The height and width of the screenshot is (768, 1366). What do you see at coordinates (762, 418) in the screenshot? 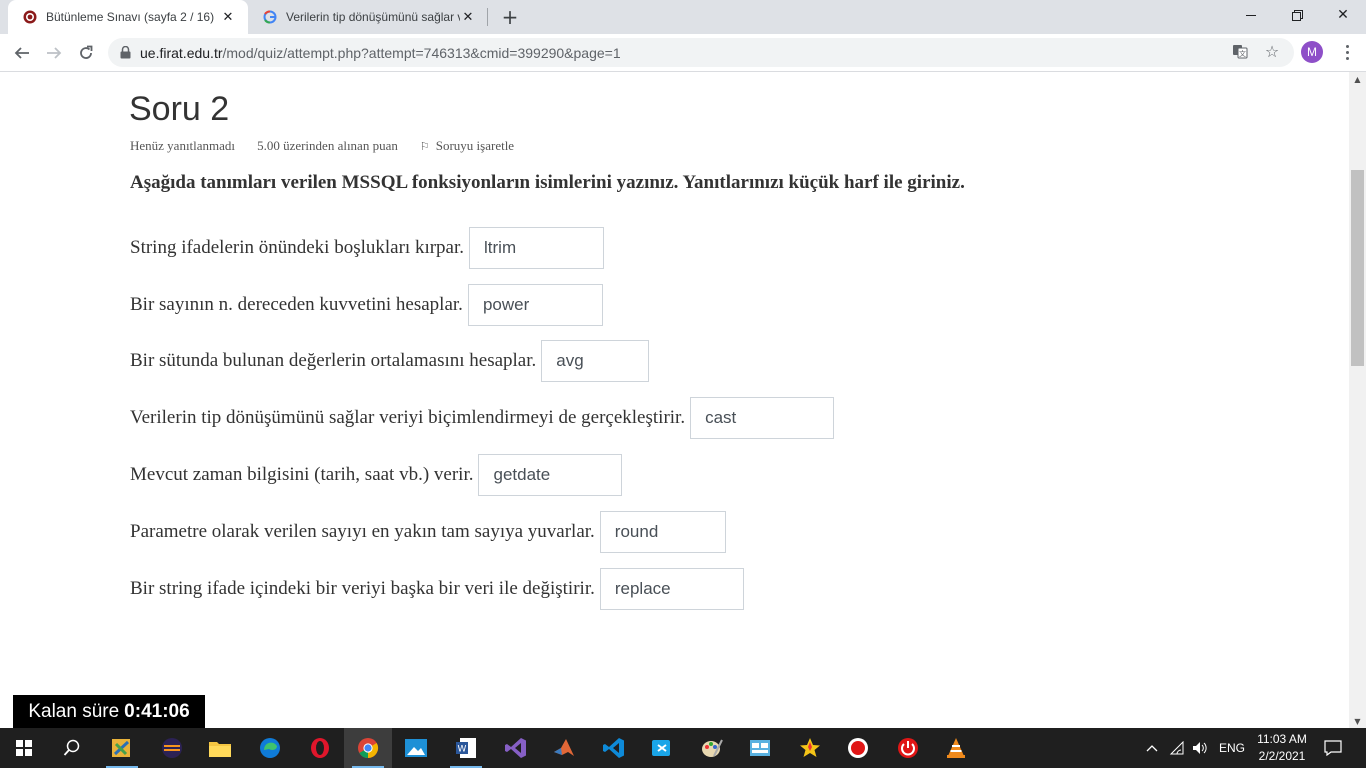
I see `answer-field: cast` at bounding box center [762, 418].